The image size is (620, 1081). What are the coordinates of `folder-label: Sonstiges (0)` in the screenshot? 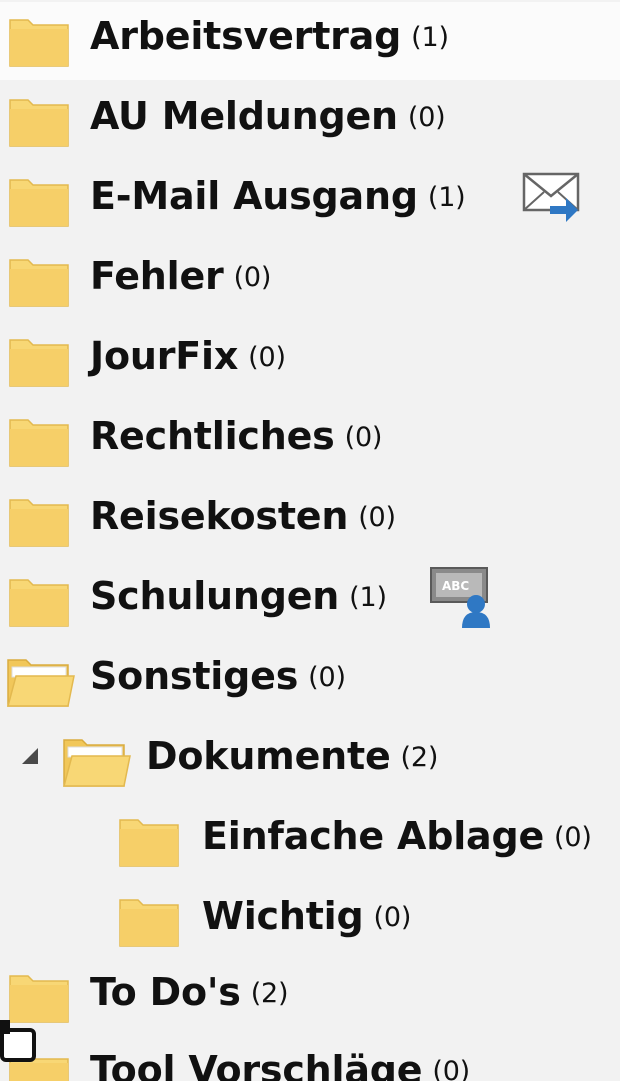 It's located at (218, 676).